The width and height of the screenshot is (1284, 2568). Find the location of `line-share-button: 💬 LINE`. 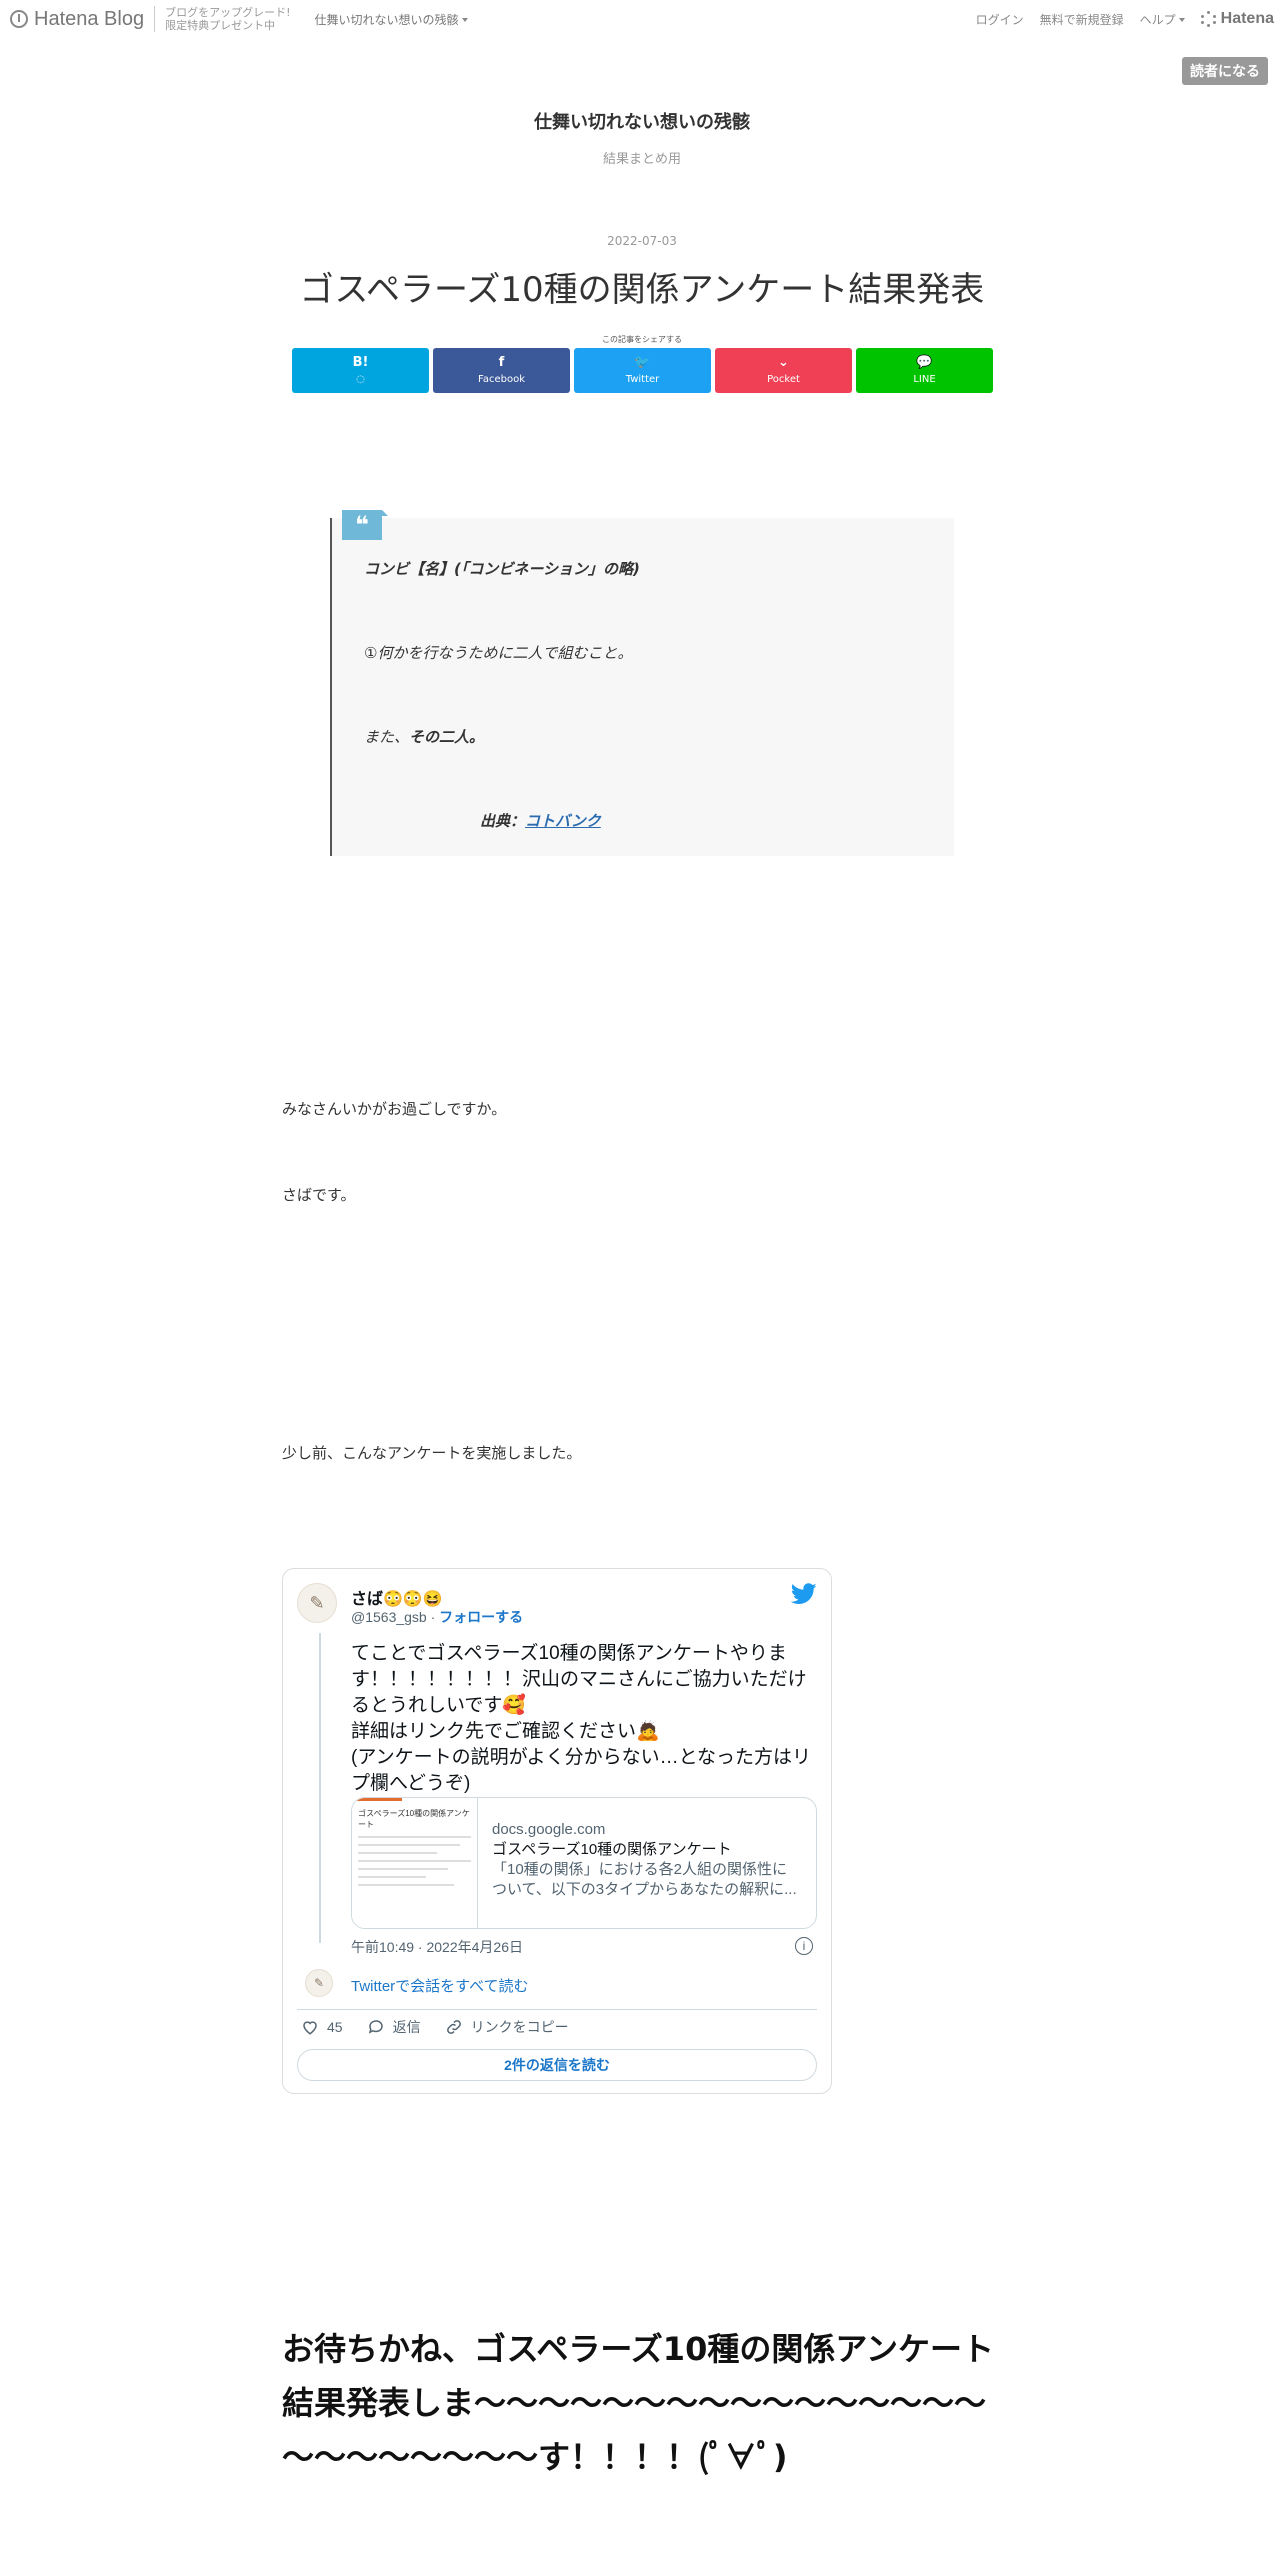

line-share-button: 💬 LINE is located at coordinates (924, 370).